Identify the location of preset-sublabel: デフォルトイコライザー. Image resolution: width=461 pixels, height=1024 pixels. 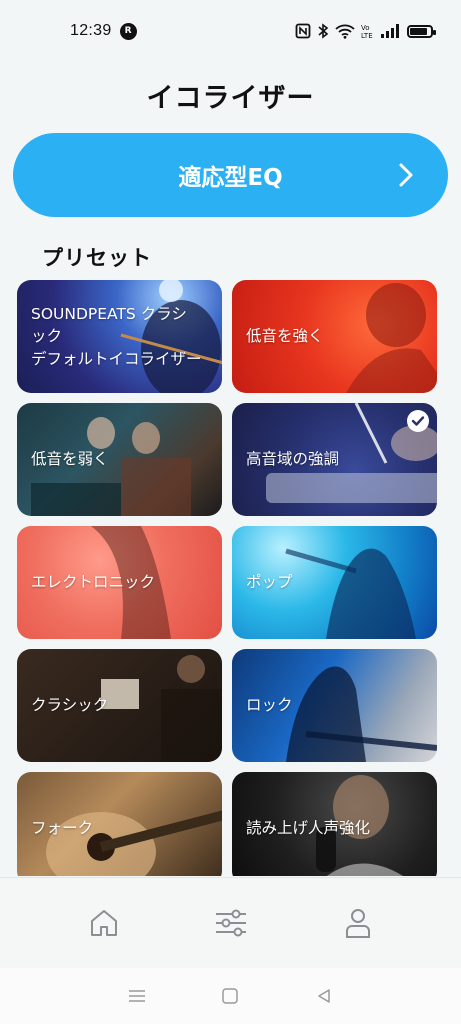
(116, 358).